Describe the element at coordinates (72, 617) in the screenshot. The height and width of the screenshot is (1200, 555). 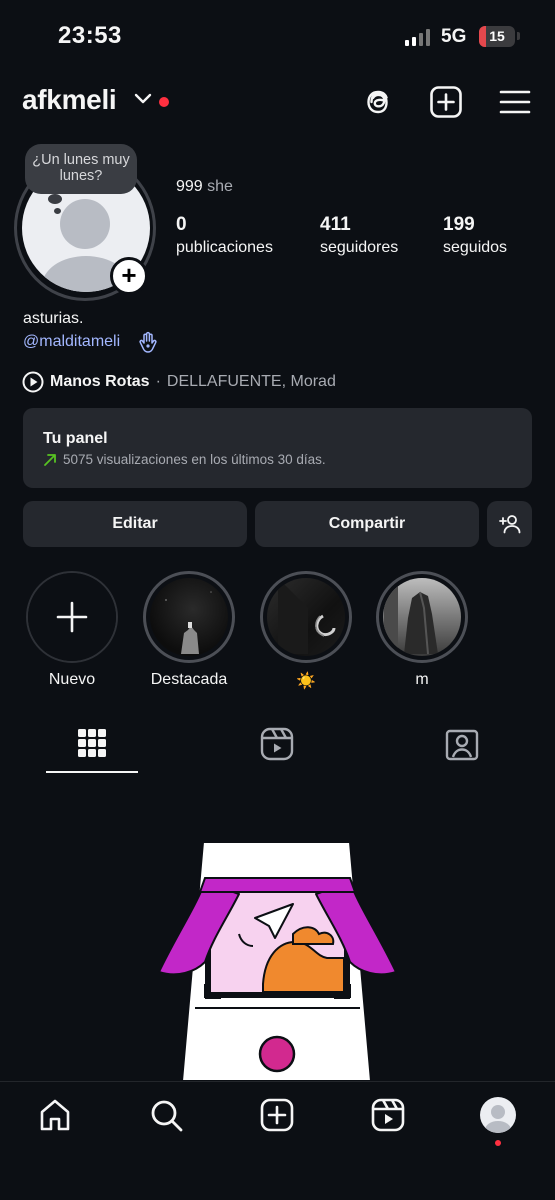
I see `plus-icon` at that location.